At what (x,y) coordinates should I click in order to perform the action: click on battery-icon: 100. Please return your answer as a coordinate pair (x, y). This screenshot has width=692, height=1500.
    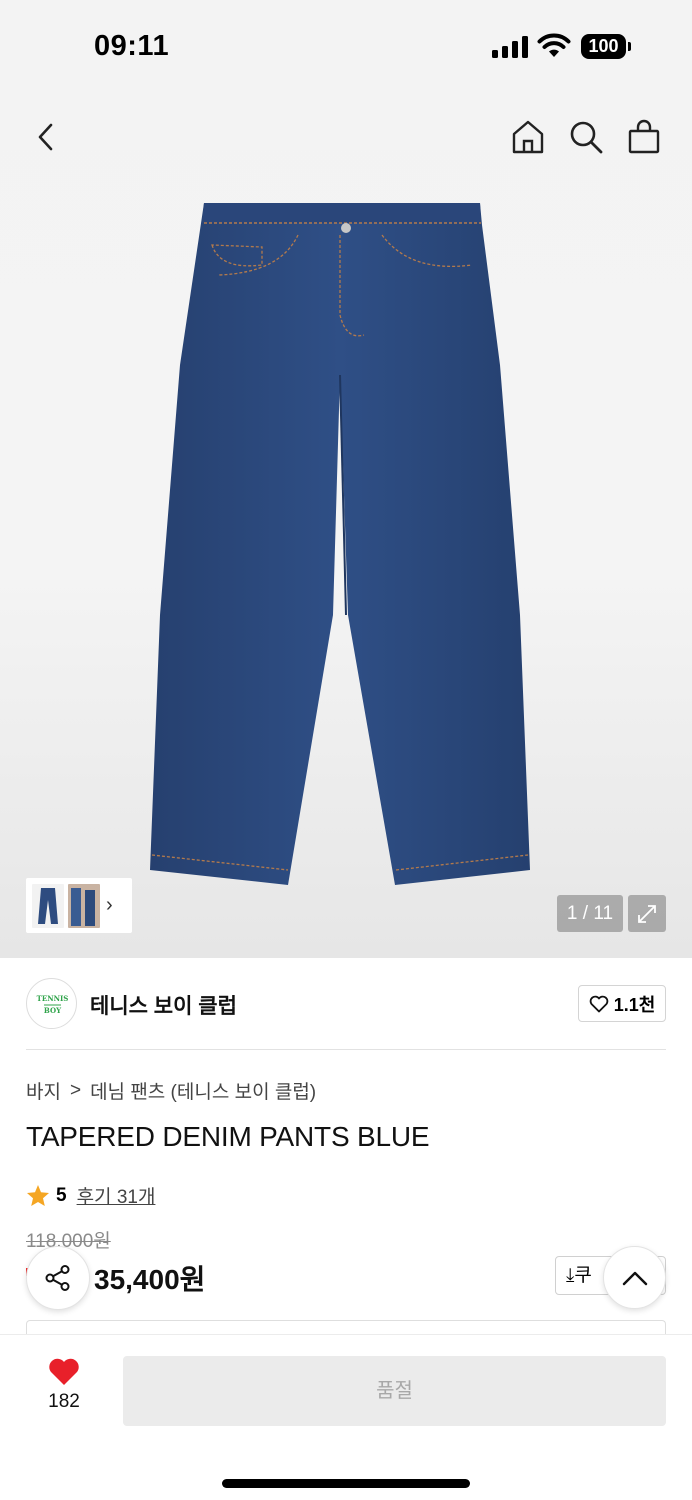
    Looking at the image, I should click on (606, 46).